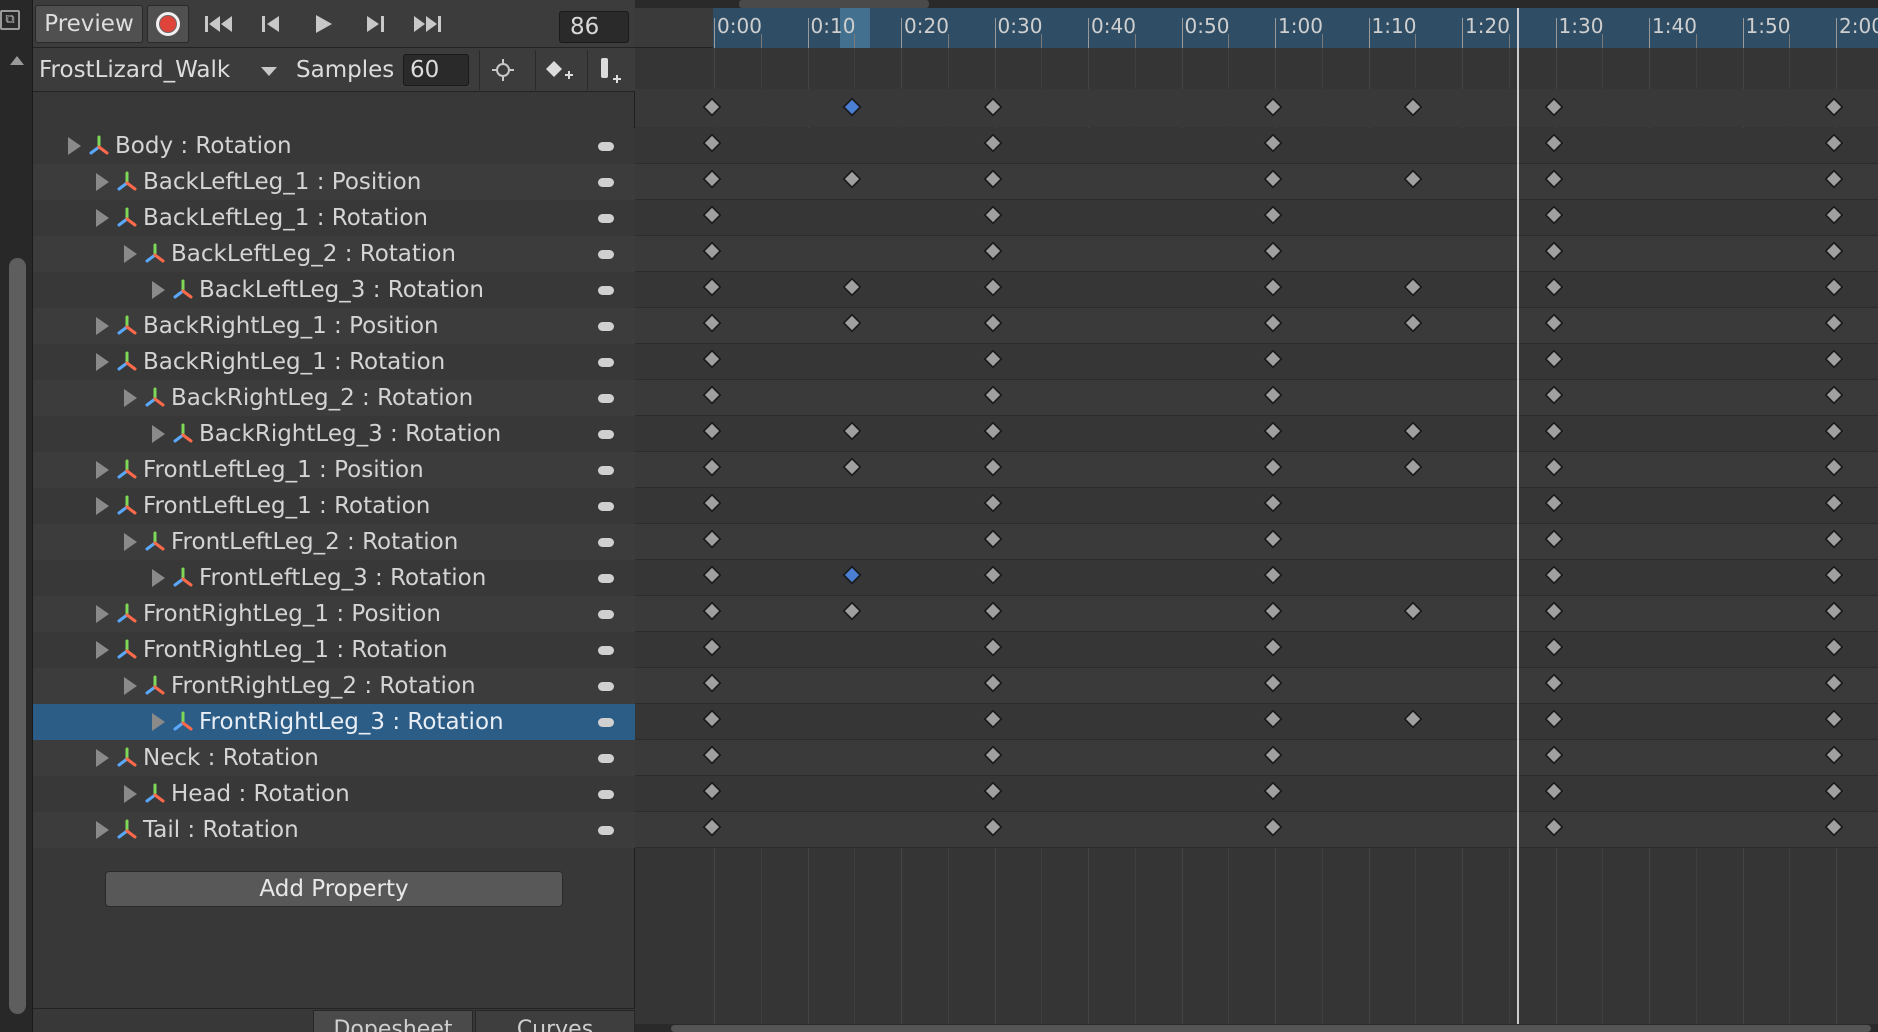 The image size is (1878, 1032). What do you see at coordinates (436, 70) in the screenshot?
I see `samples-field: 60` at bounding box center [436, 70].